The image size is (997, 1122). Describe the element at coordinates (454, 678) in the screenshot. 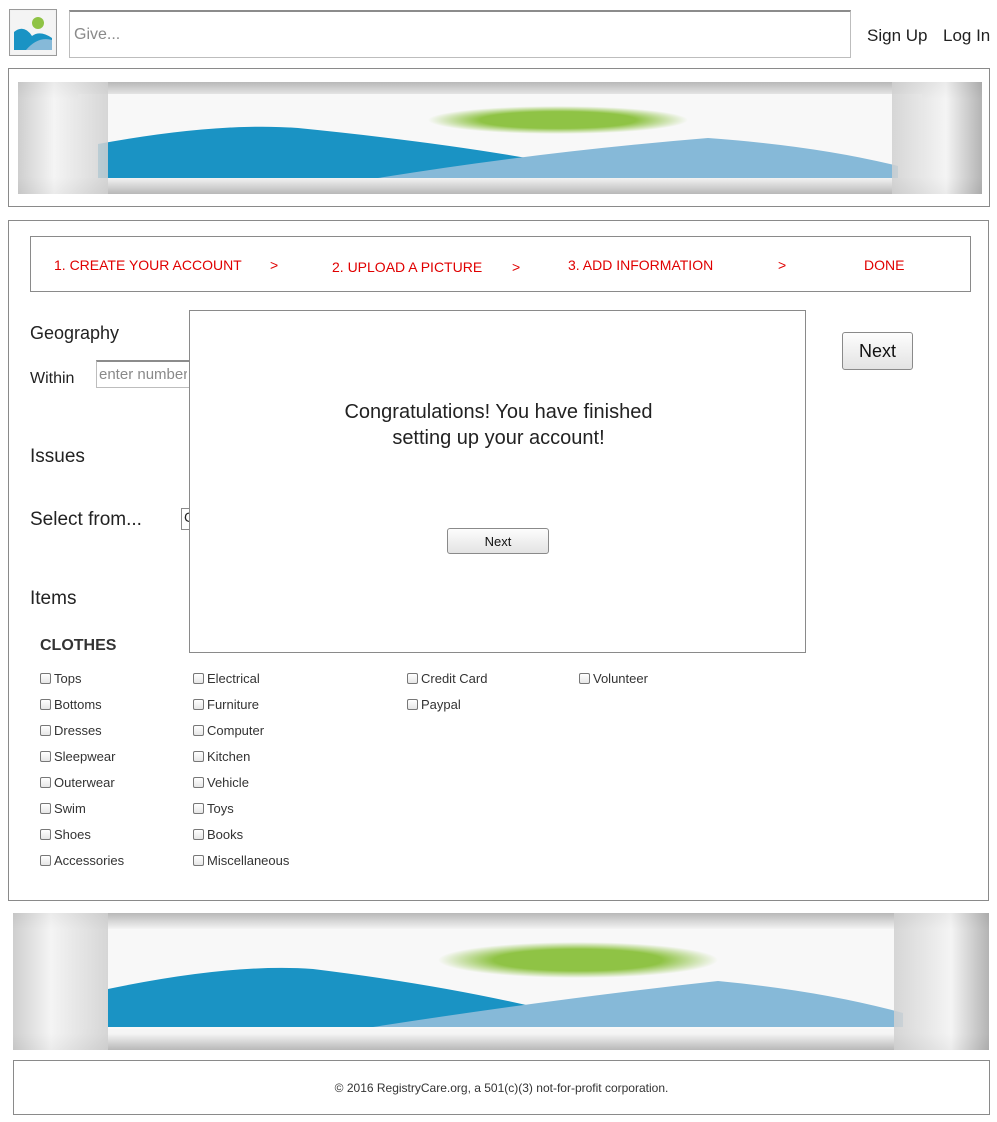

I see `checkbox-label: Credit Card` at that location.